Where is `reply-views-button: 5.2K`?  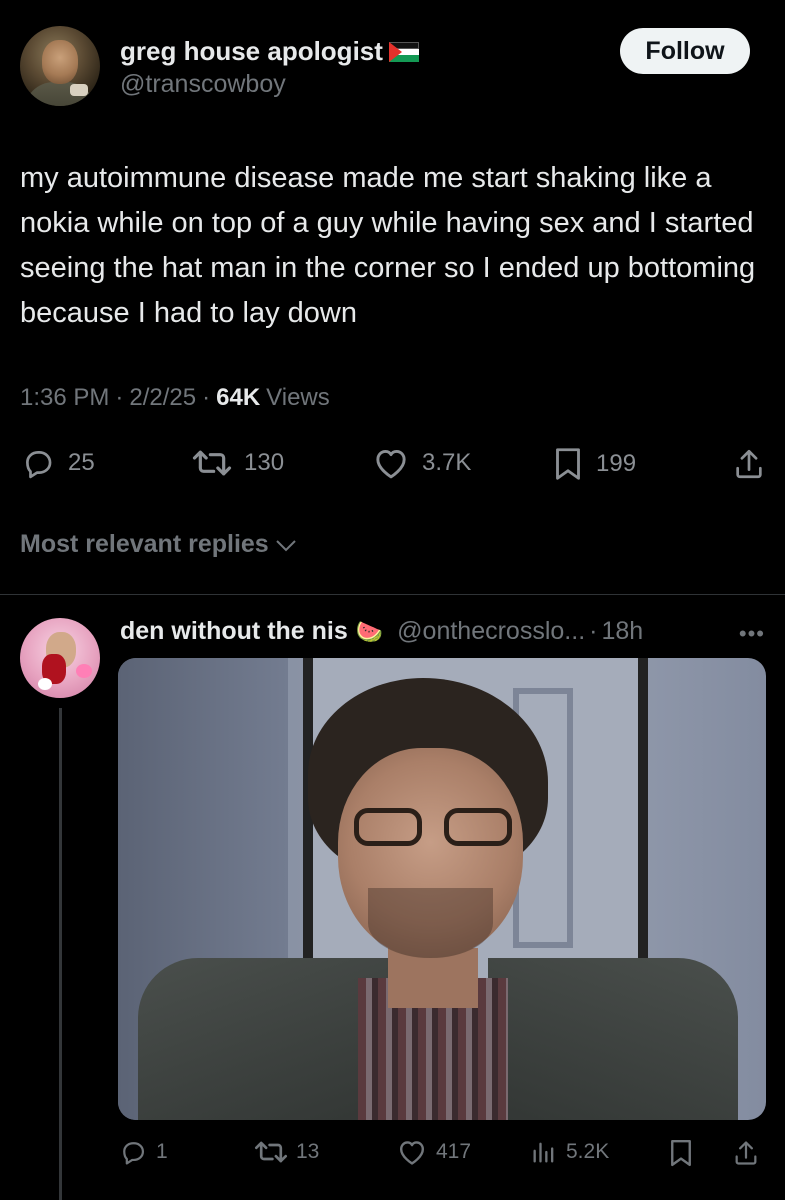
reply-views-button: 5.2K is located at coordinates (569, 1152).